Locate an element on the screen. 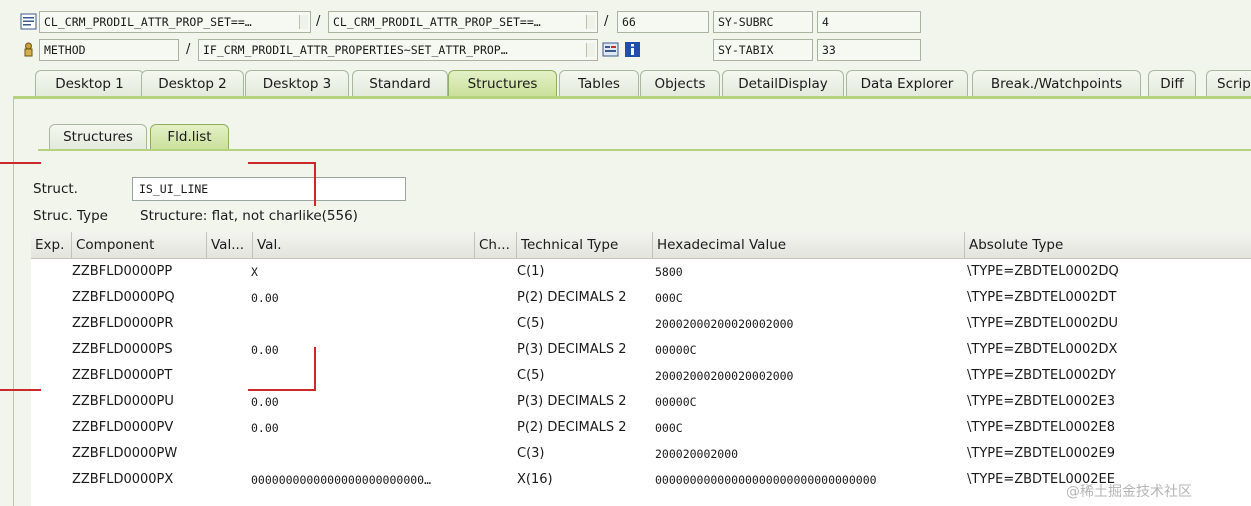  absolute-type-cell: \TYPE=ZBDTEL0002E8 is located at coordinates (1109, 428).